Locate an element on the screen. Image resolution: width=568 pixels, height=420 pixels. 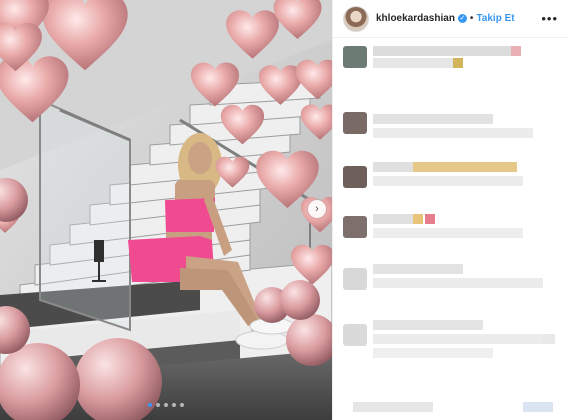
username: khloekardashian is located at coordinates (415, 18).